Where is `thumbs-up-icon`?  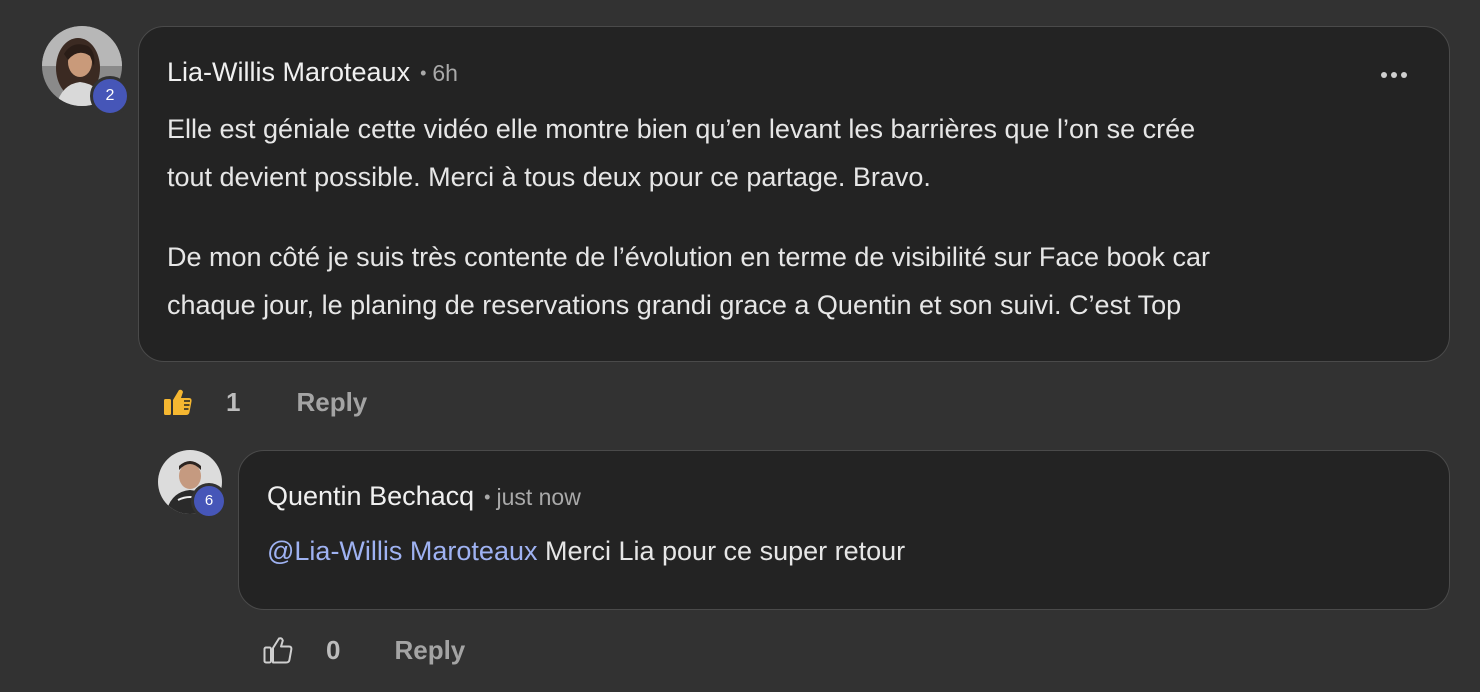
thumbs-up-icon is located at coordinates (278, 650).